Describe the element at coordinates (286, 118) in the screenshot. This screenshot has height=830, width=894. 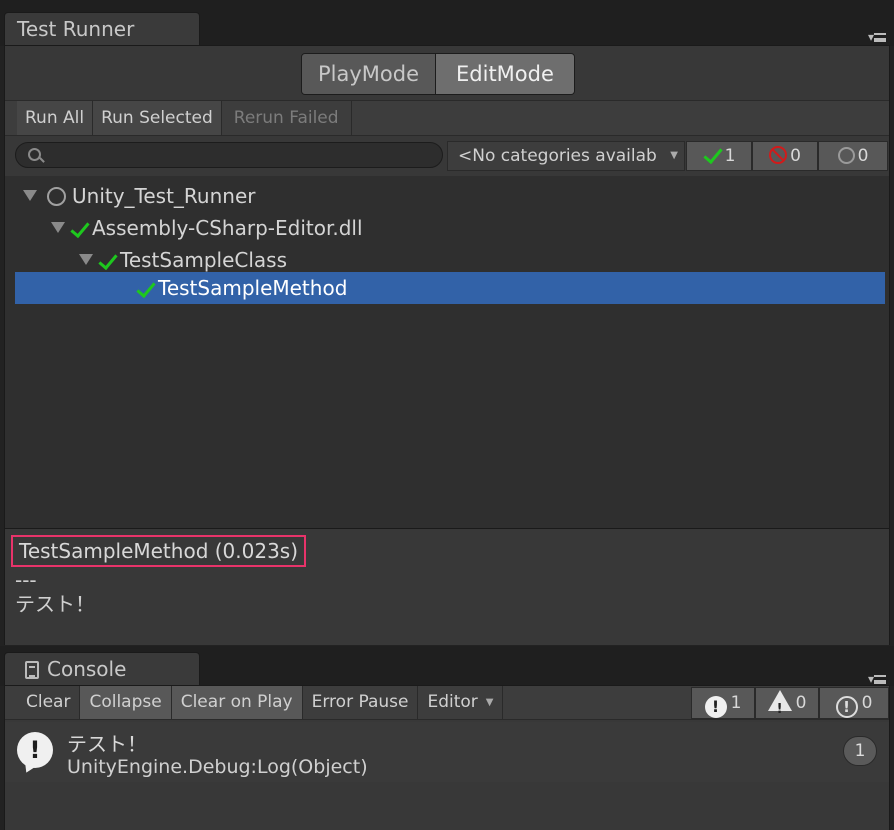
I see `rerun-failed-button: Rerun Failed` at that location.